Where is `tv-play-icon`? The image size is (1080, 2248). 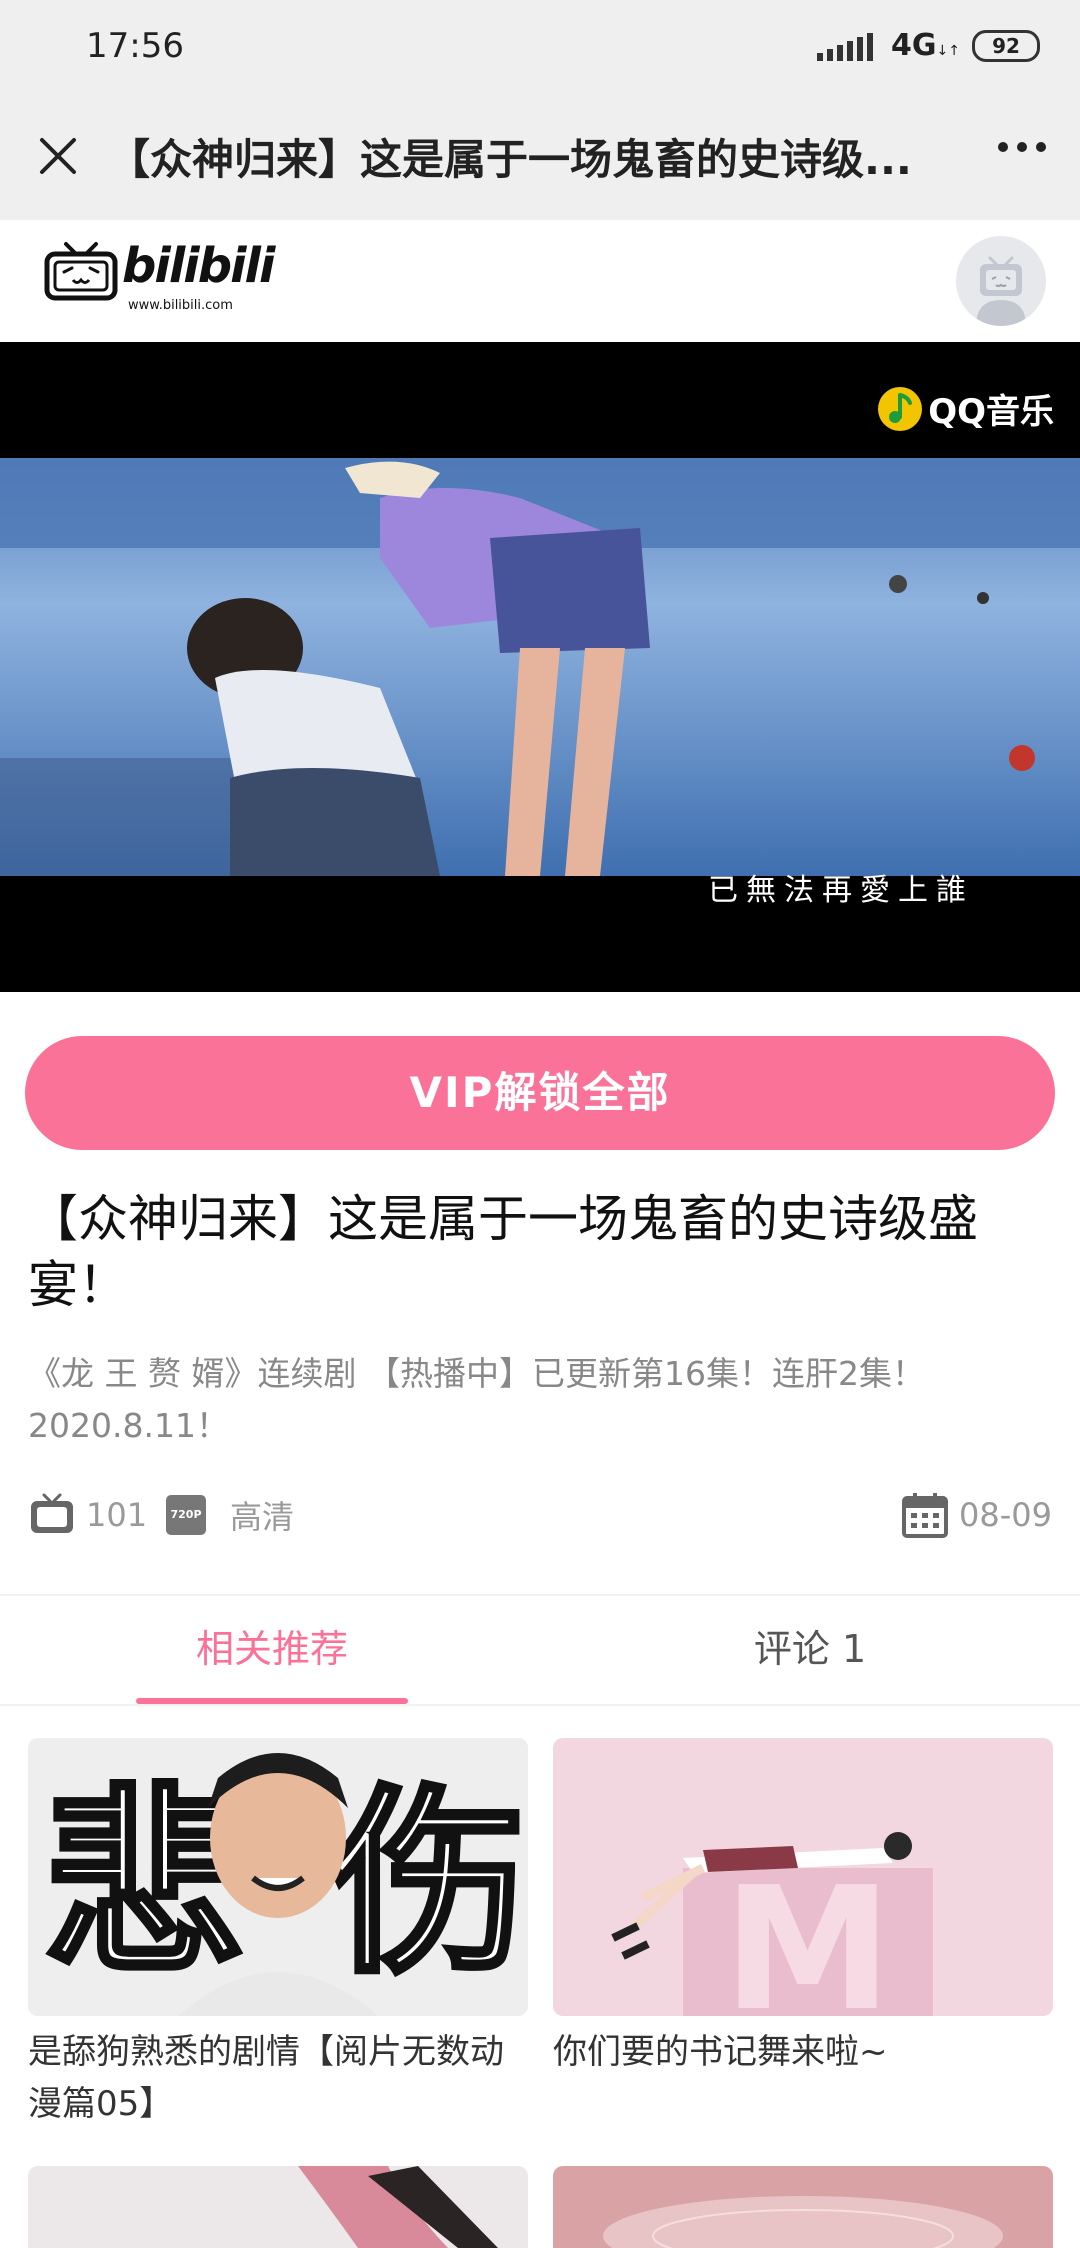
tv-play-icon is located at coordinates (52, 1513).